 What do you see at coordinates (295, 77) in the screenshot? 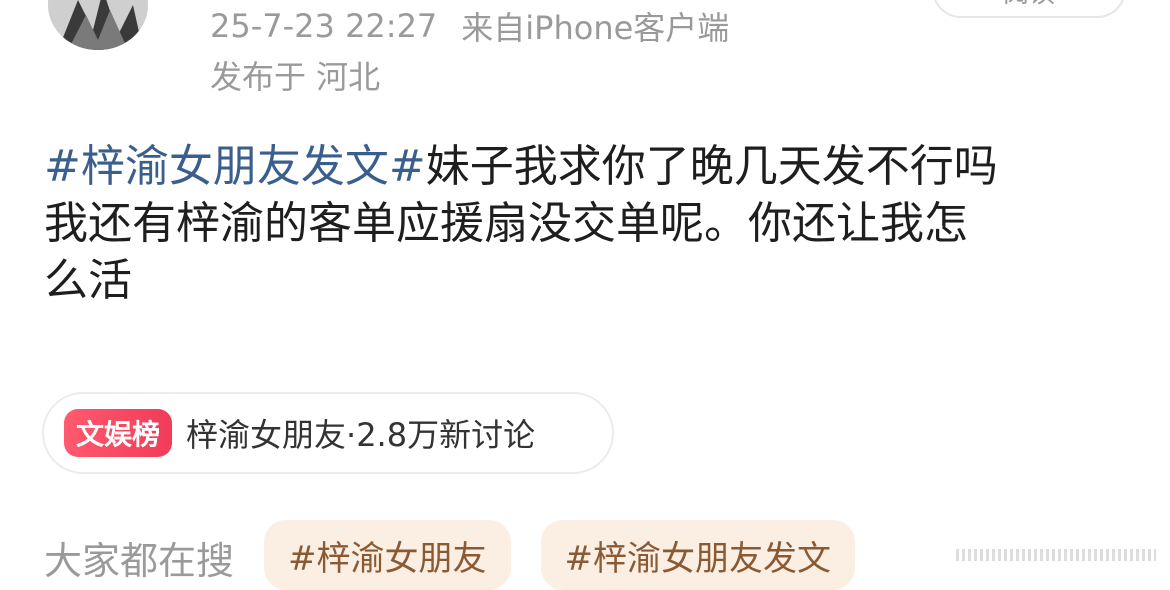
I see `post-location: 发布于 河北` at bounding box center [295, 77].